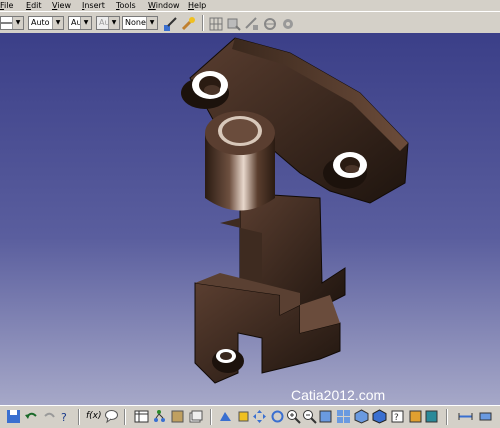 The height and width of the screenshot is (428, 500). What do you see at coordinates (13, 416) in the screenshot?
I see `save-icon` at bounding box center [13, 416].